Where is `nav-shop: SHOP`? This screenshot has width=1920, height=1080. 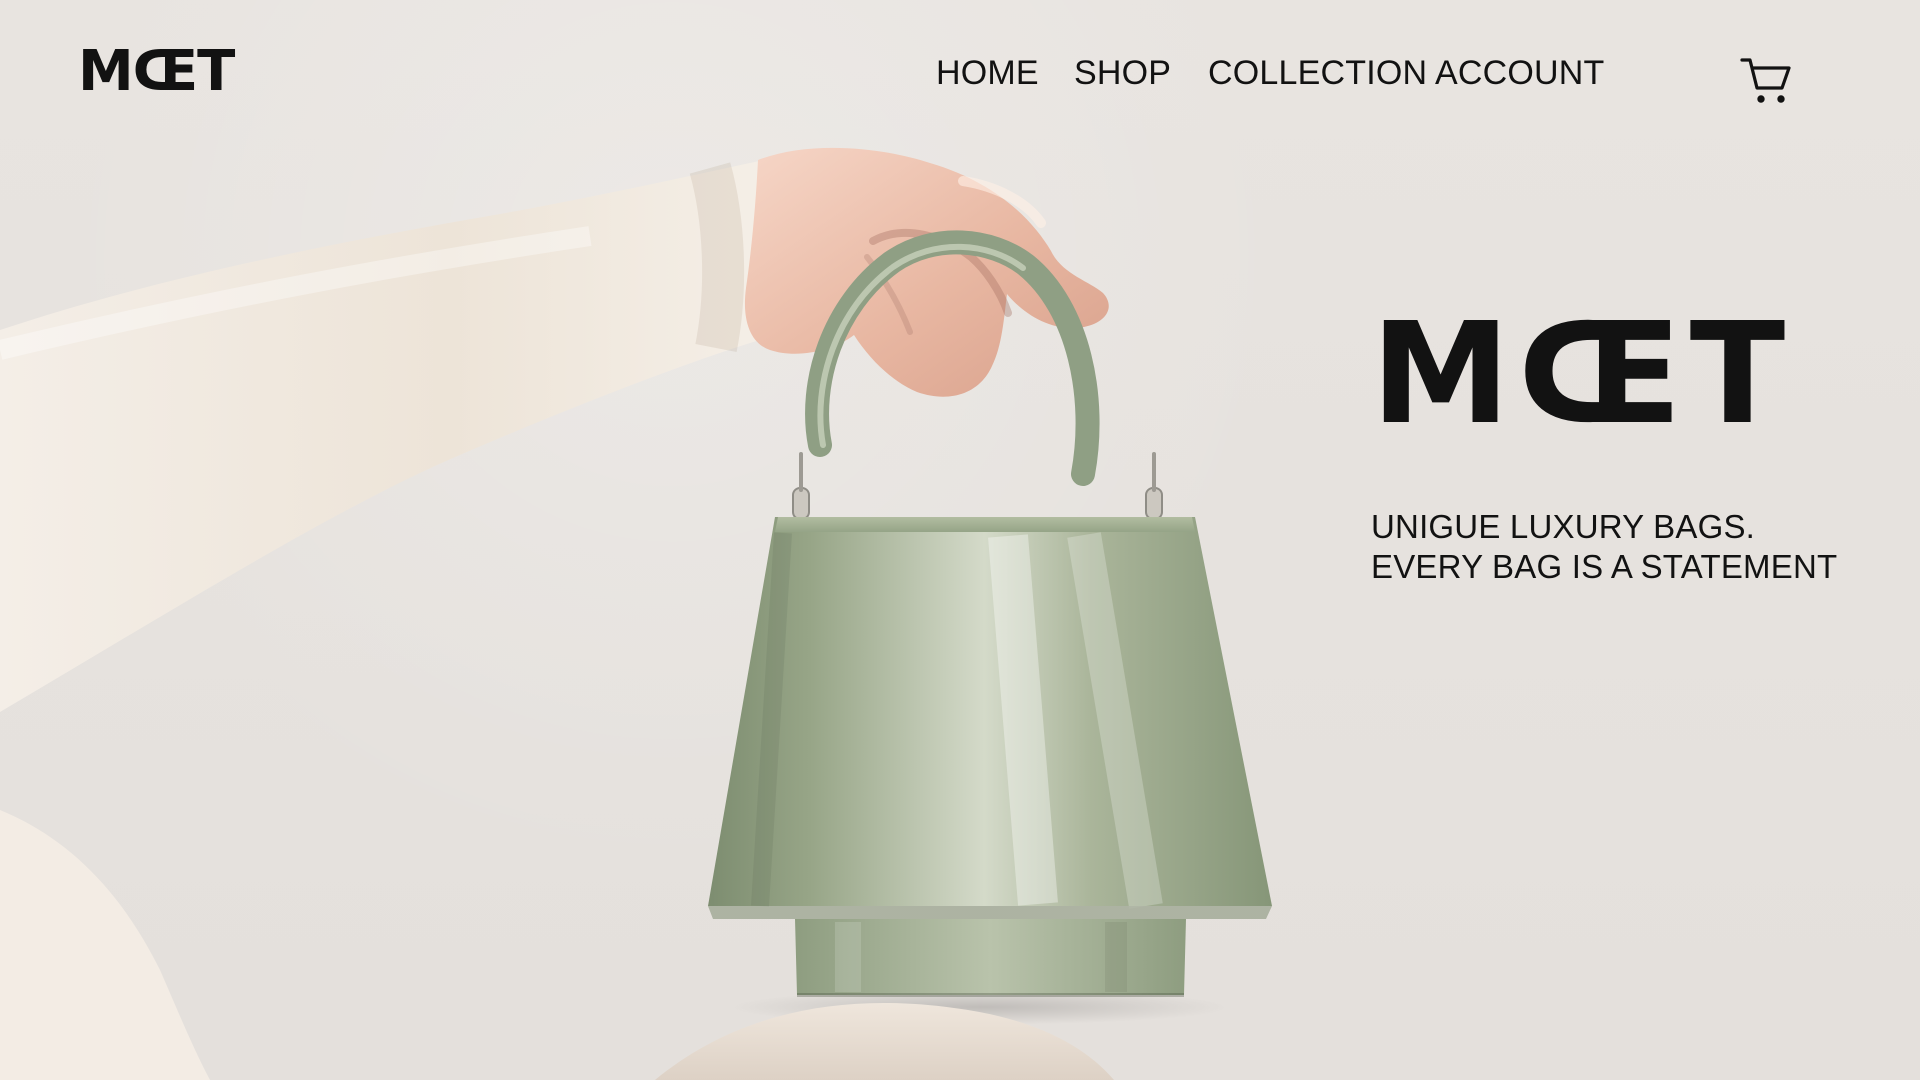
nav-shop: SHOP is located at coordinates (1122, 73).